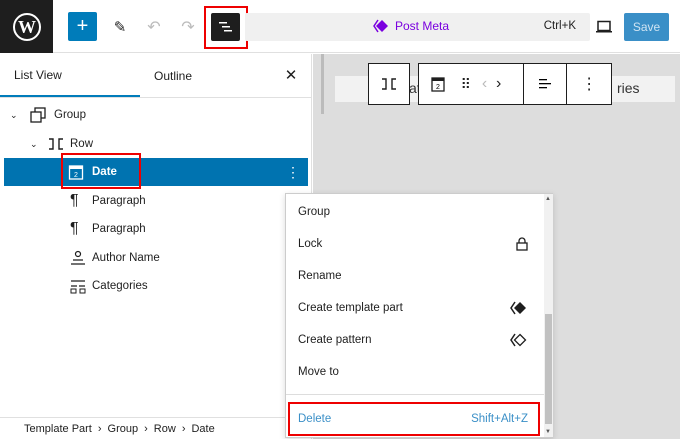 Image resolution: width=680 pixels, height=439 pixels. I want to click on wordpress-icon: W, so click(26, 26).